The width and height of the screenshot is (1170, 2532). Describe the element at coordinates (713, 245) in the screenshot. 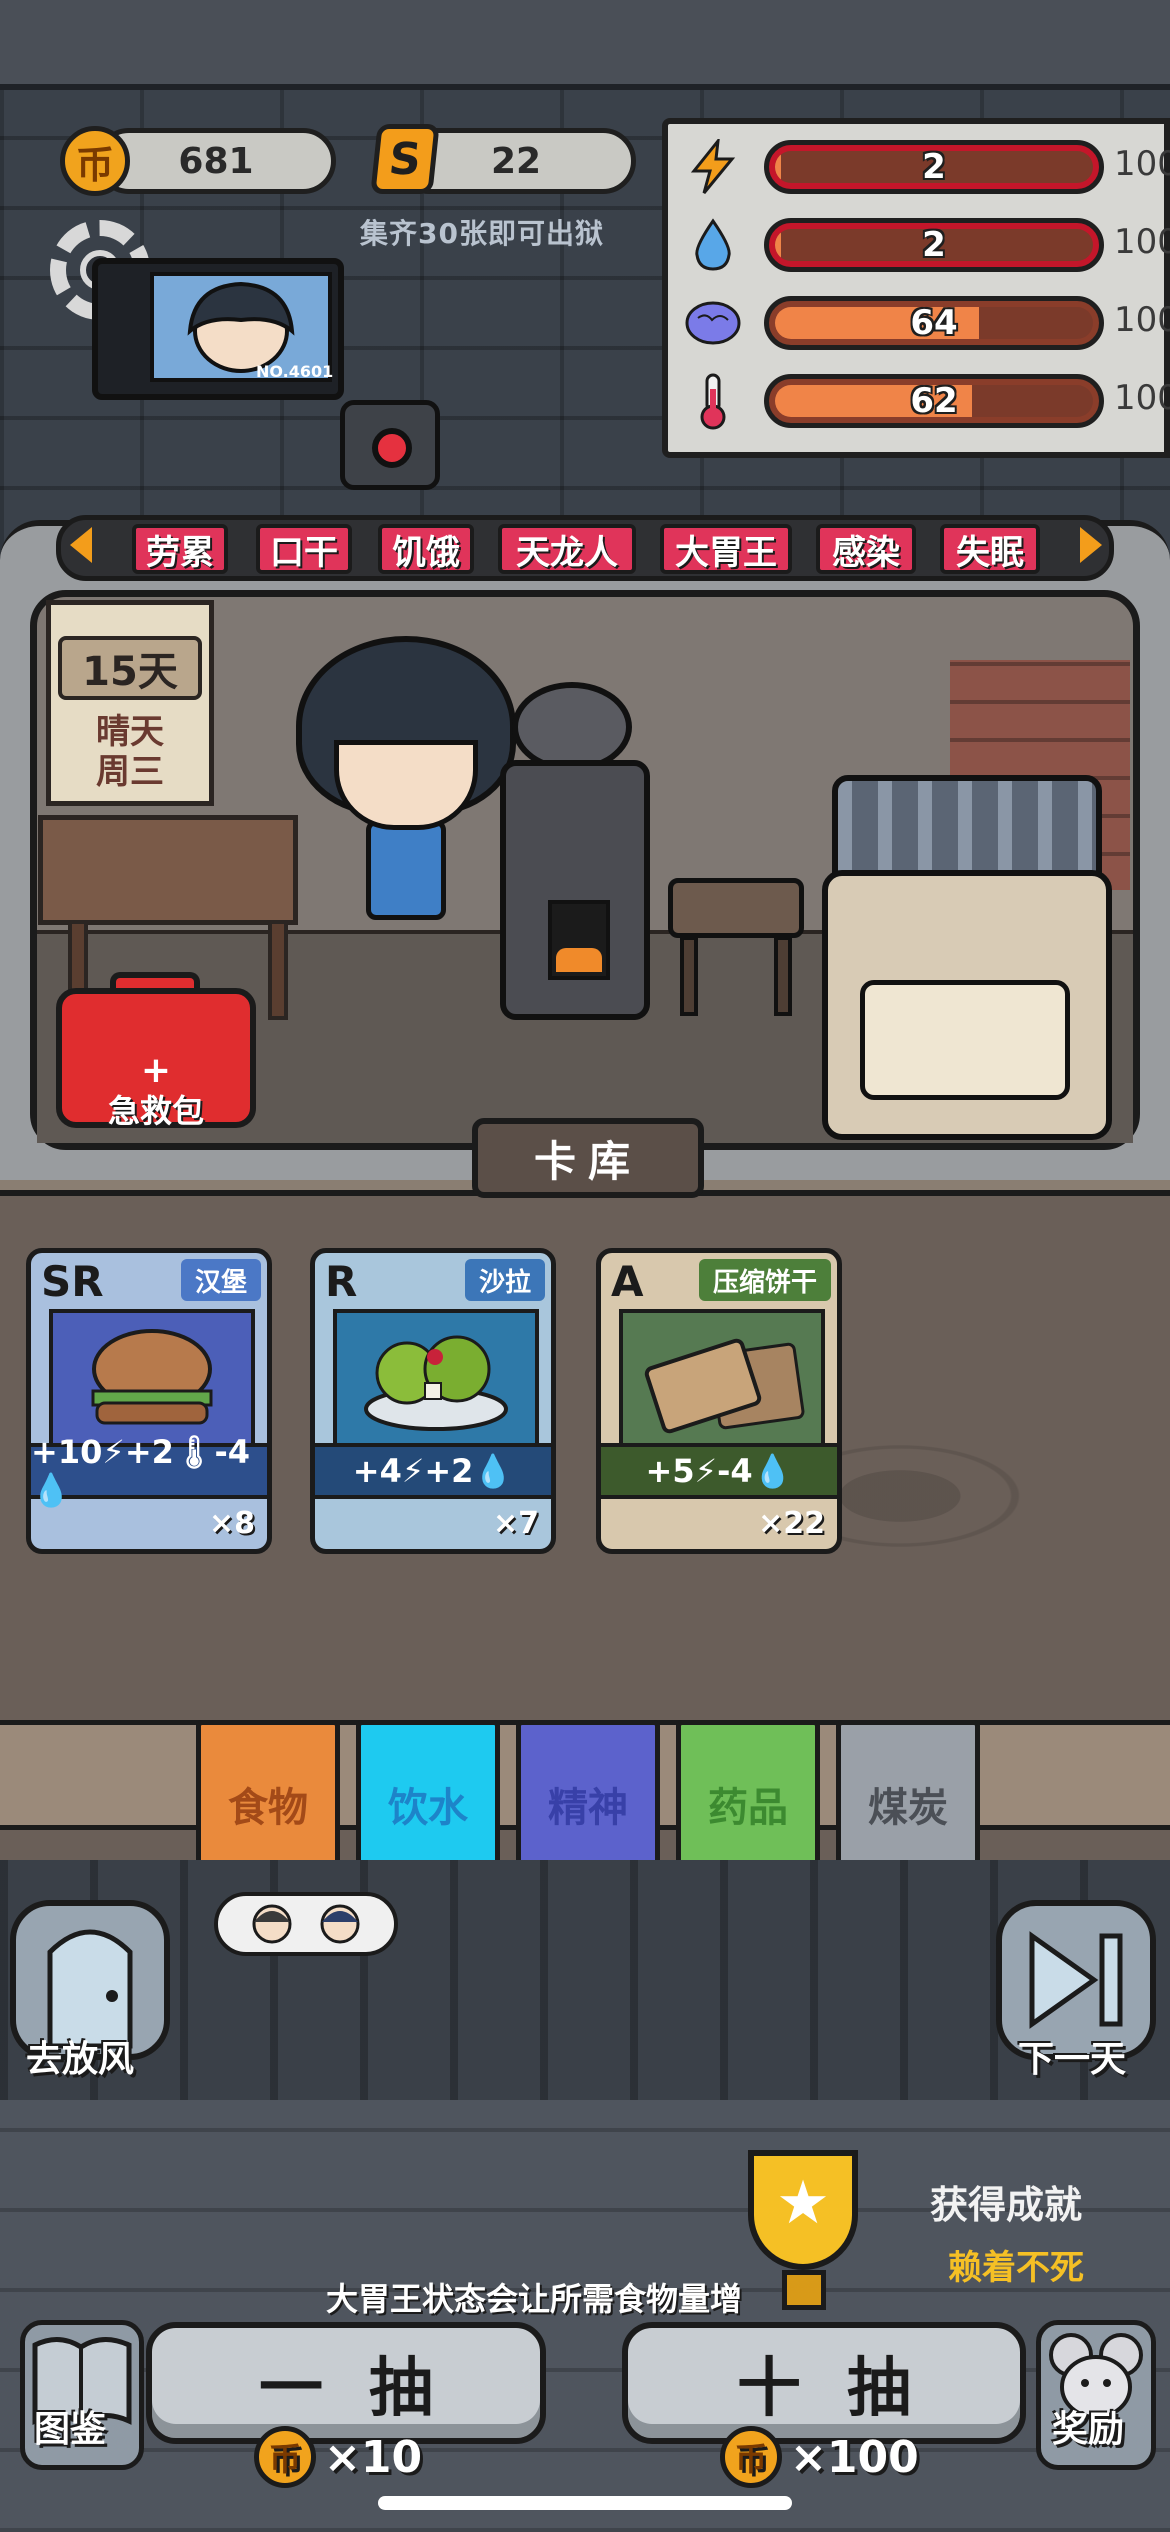

I see `water-drop-icon` at that location.